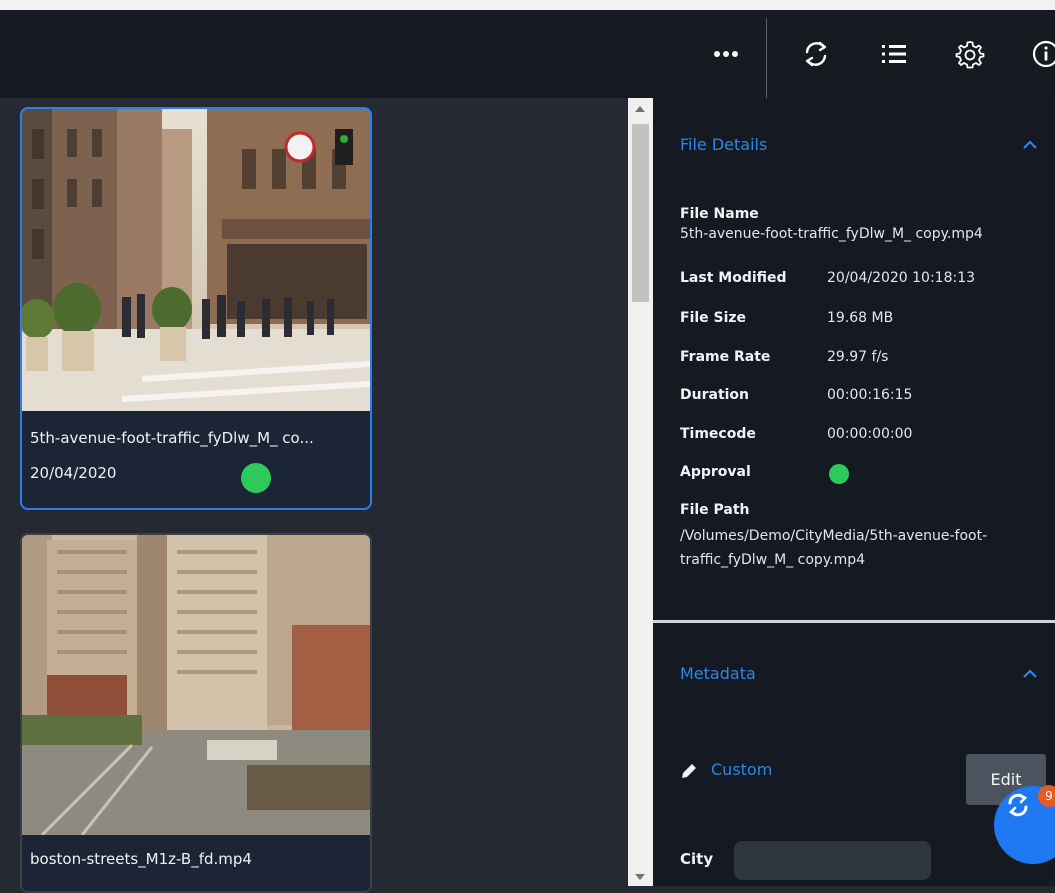 This screenshot has height=893, width=1055. Describe the element at coordinates (196, 260) in the screenshot. I see `video-thumbnail-street` at that location.